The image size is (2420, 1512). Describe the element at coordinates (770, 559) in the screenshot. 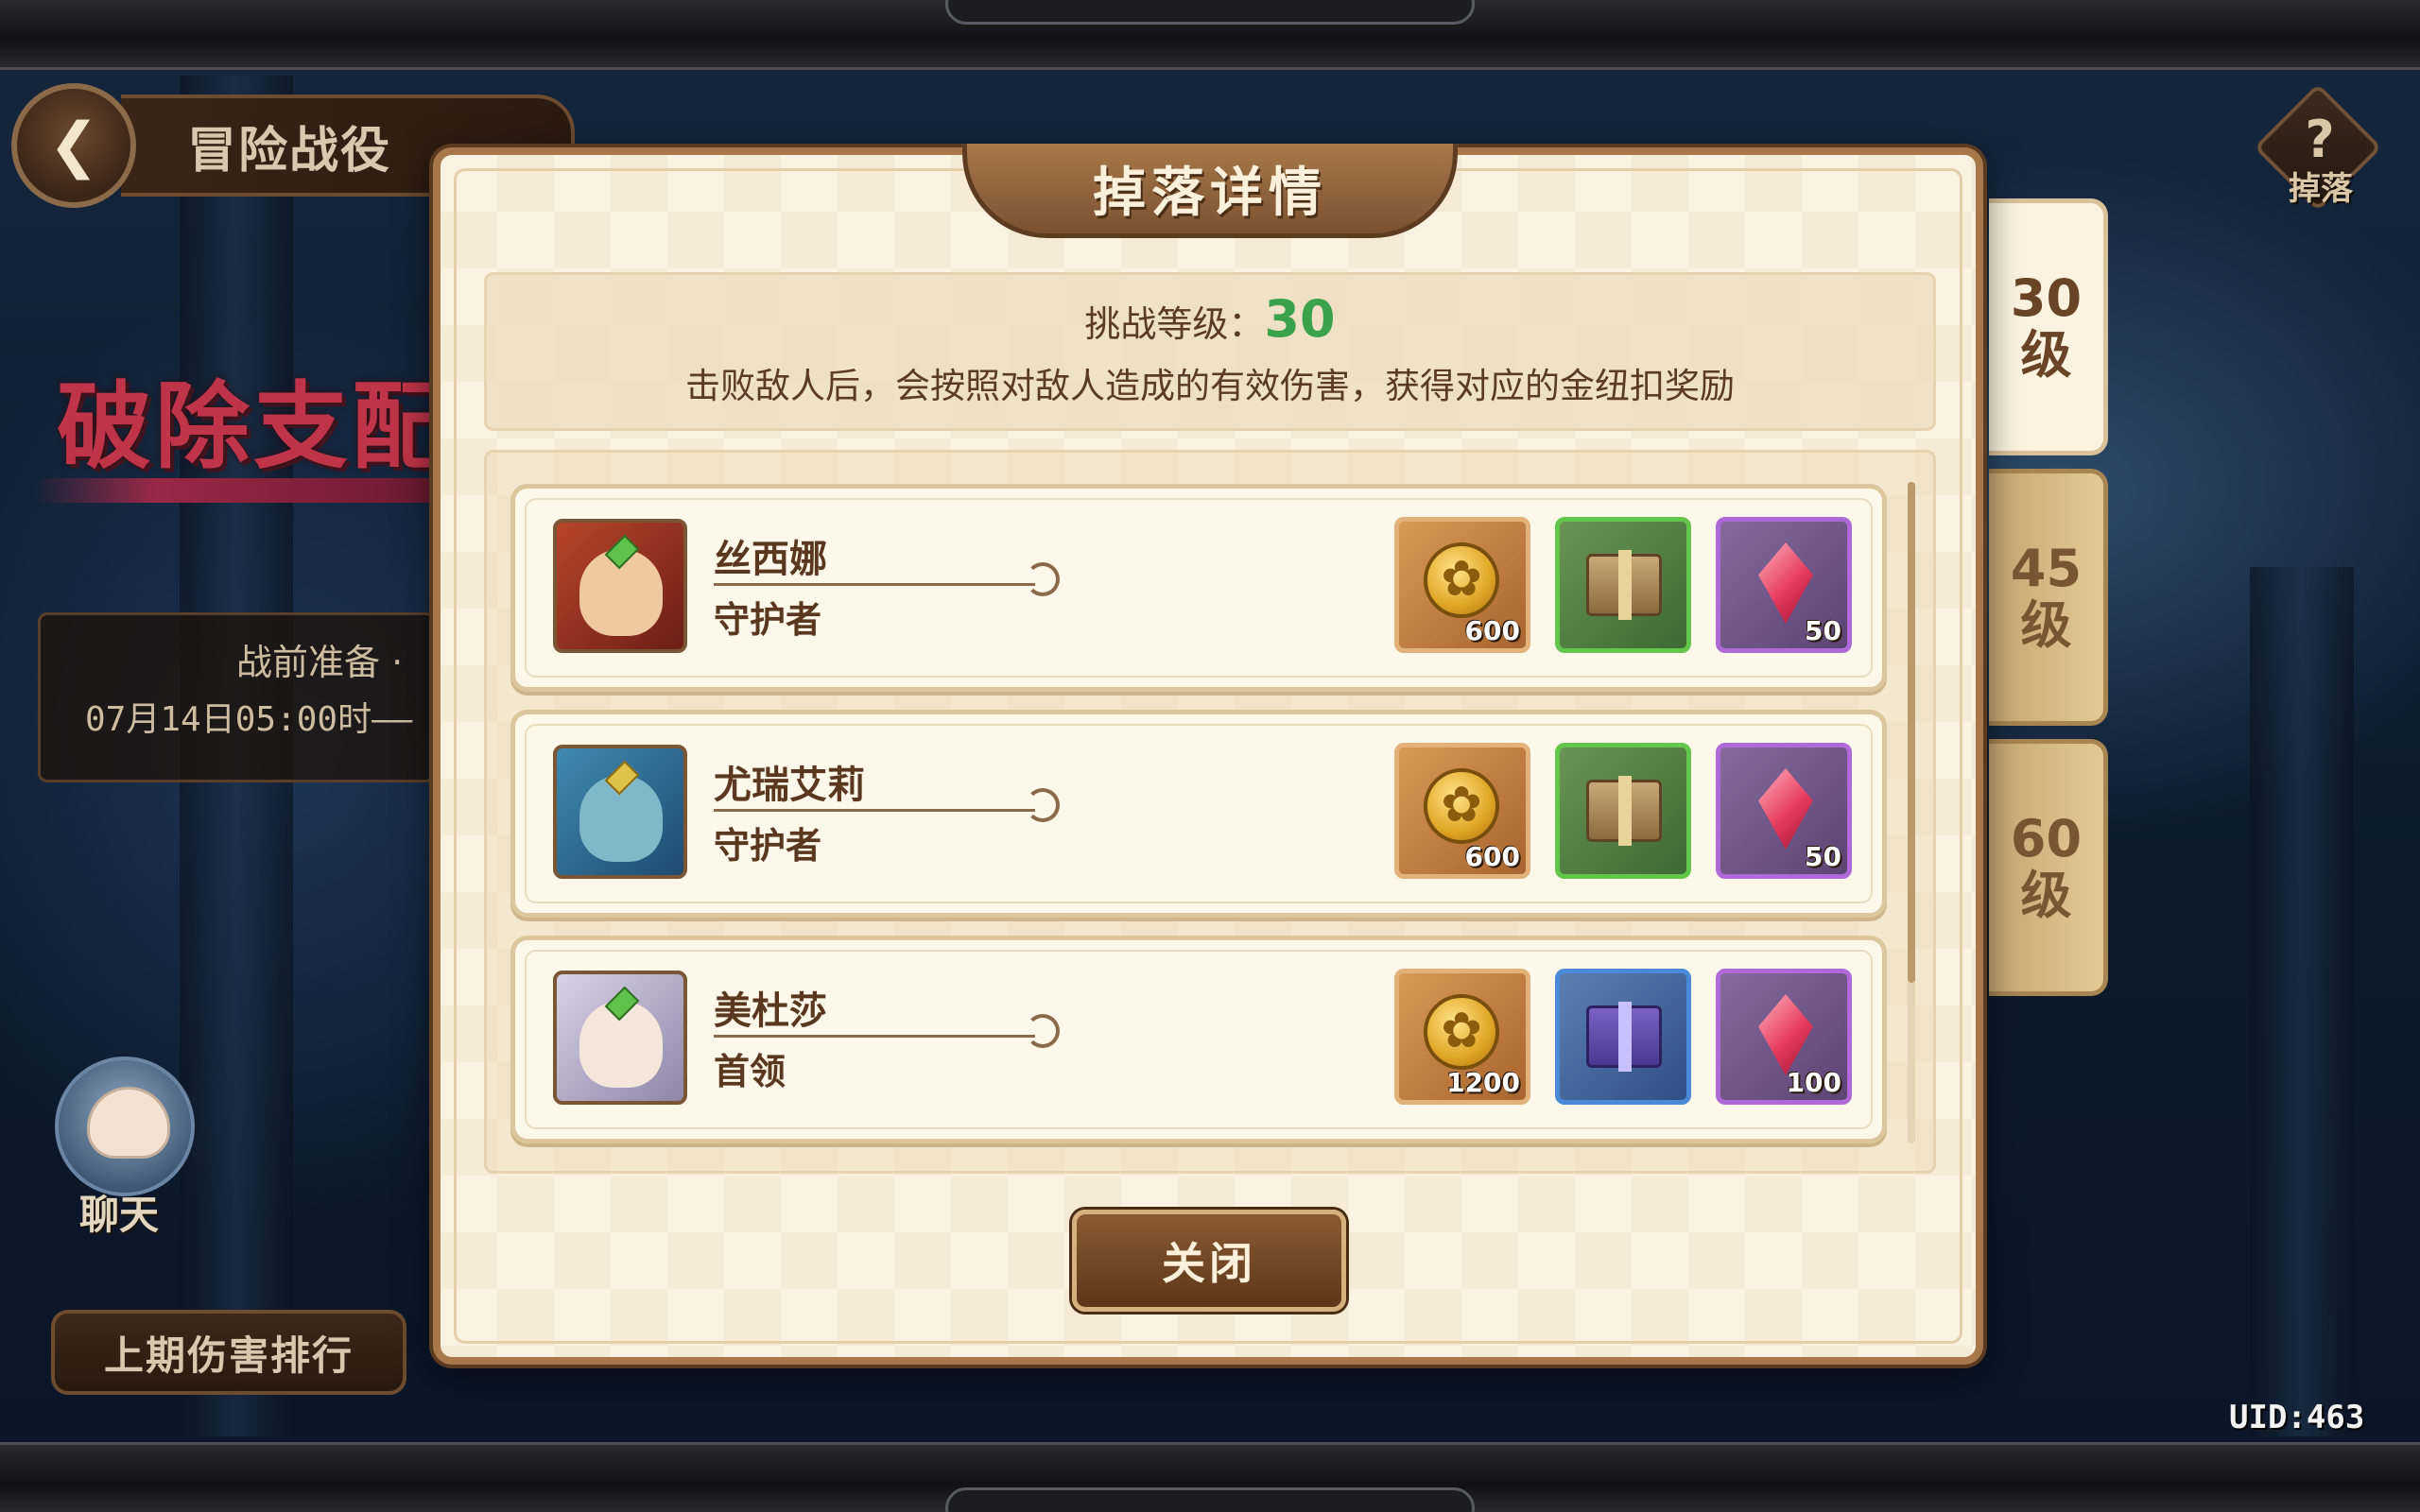

I see `enemy-name: 丝西娜` at that location.